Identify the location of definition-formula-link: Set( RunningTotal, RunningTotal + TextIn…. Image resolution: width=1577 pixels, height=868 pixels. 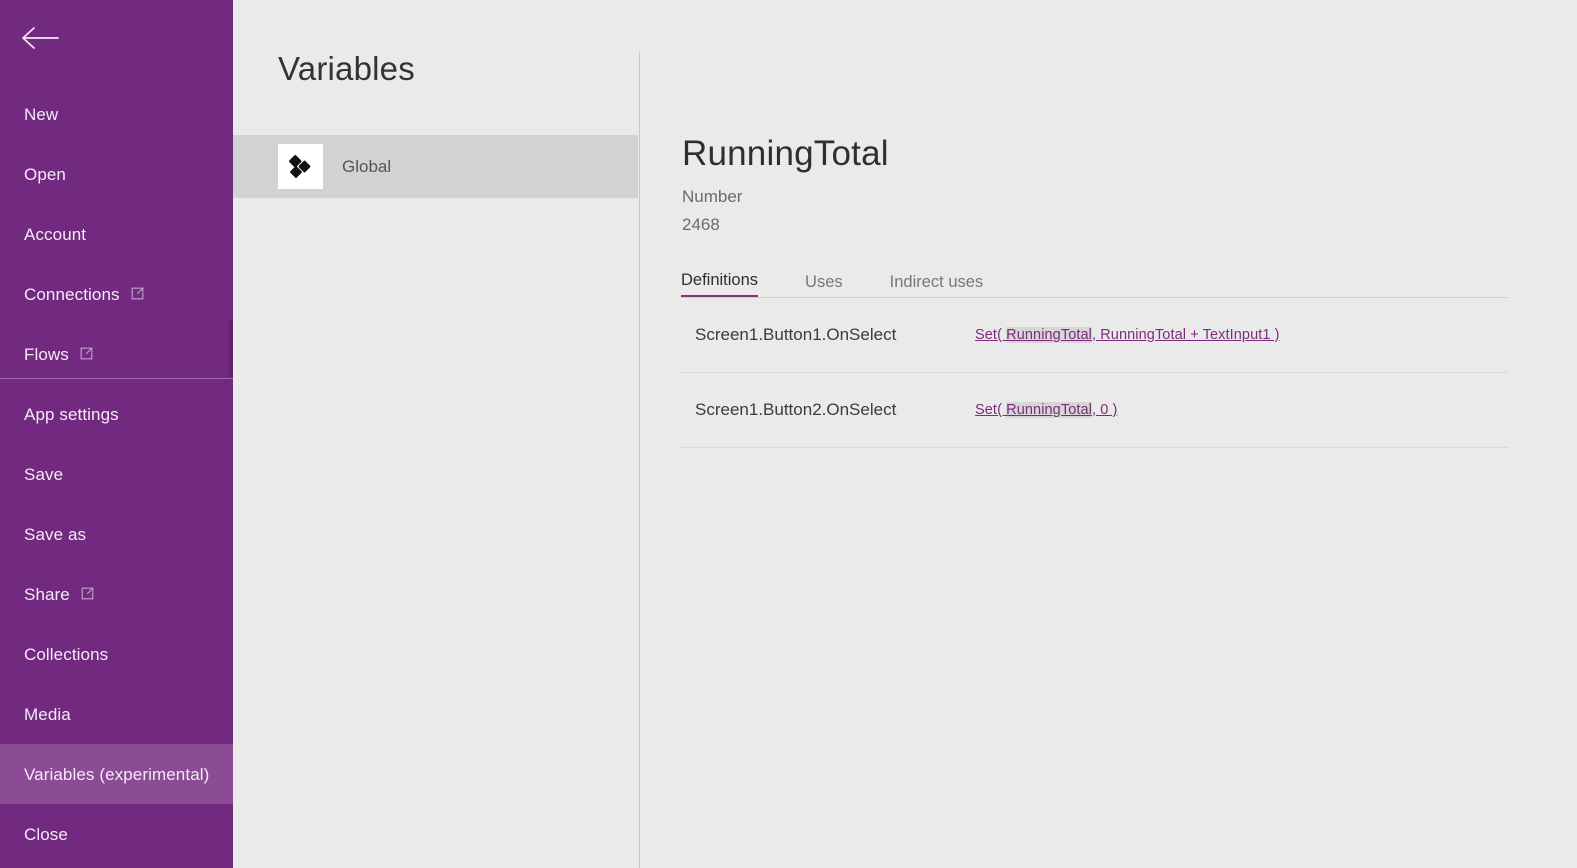
(1127, 335).